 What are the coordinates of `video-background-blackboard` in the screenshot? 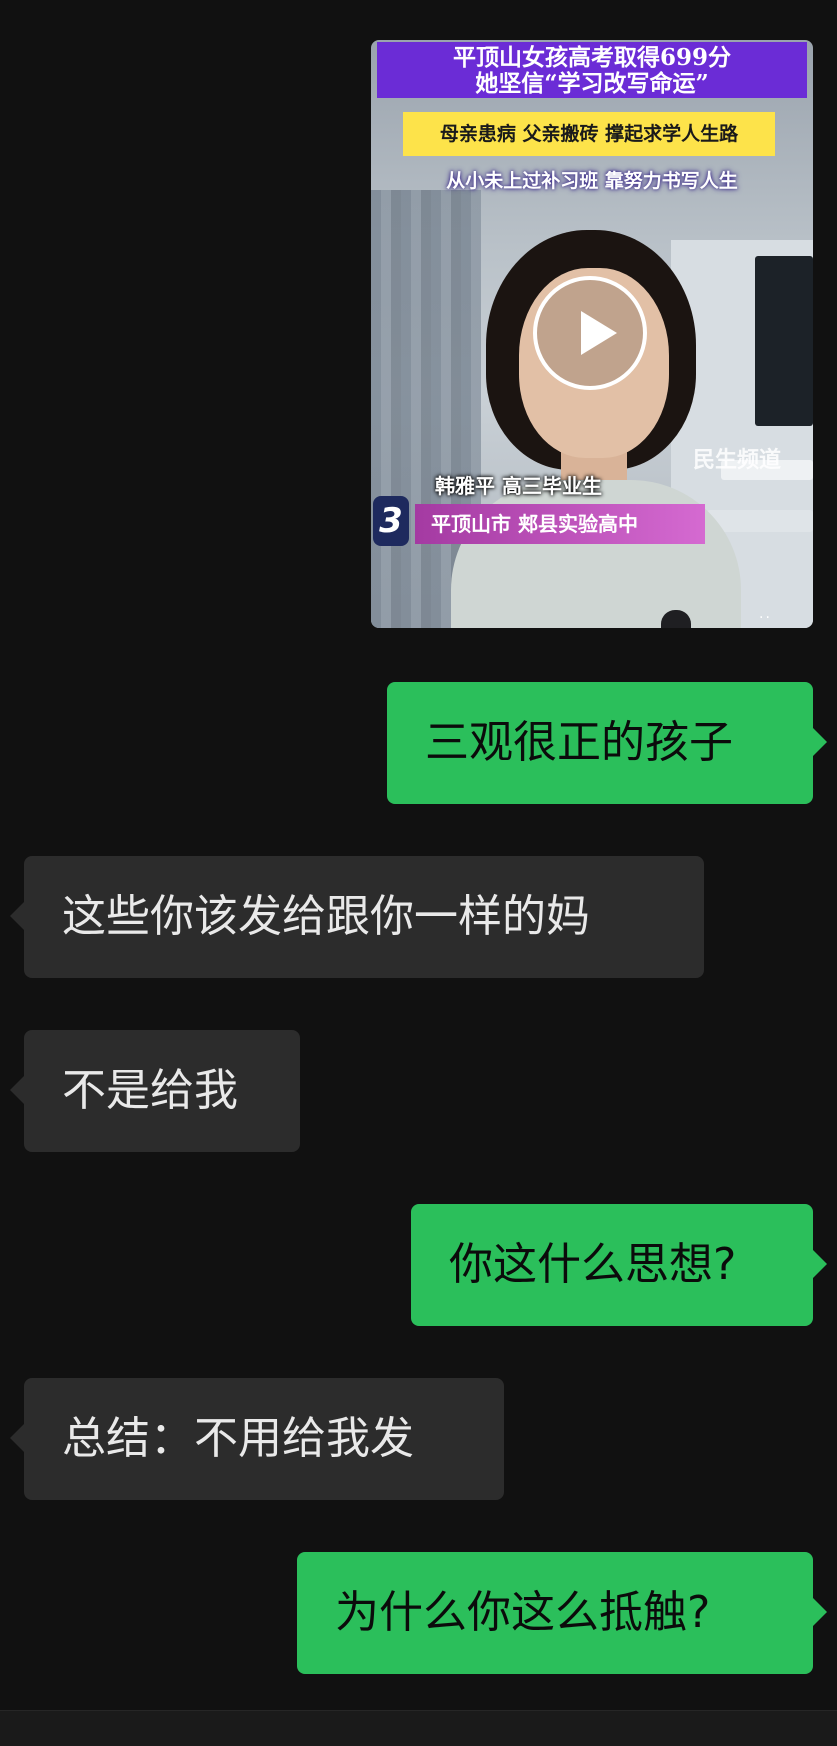 It's located at (784, 341).